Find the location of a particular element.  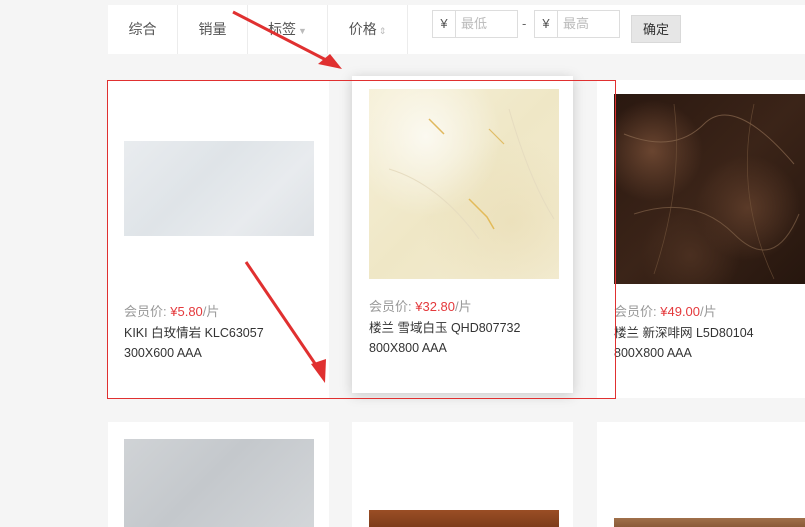

sort-tag-label: 标签 is located at coordinates (282, 29).